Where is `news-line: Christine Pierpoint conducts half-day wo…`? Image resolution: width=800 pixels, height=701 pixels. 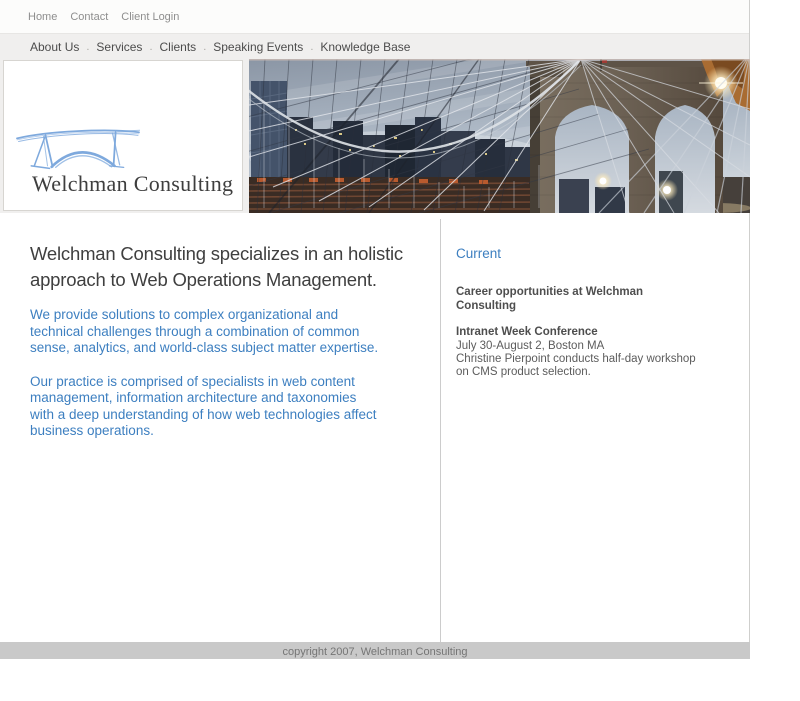 news-line: Christine Pierpoint conducts half-day wo… is located at coordinates (576, 358).